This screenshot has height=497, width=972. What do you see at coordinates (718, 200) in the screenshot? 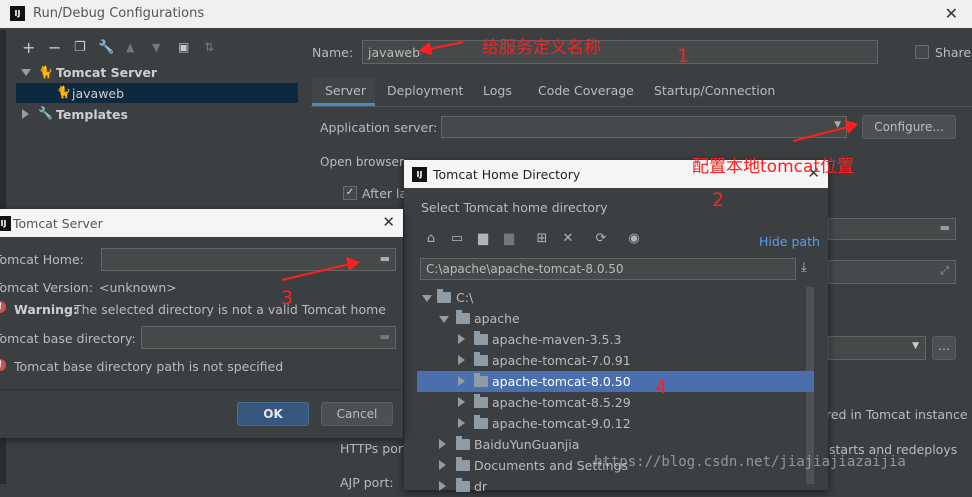
I see `annotation-number-2: 2` at bounding box center [718, 200].